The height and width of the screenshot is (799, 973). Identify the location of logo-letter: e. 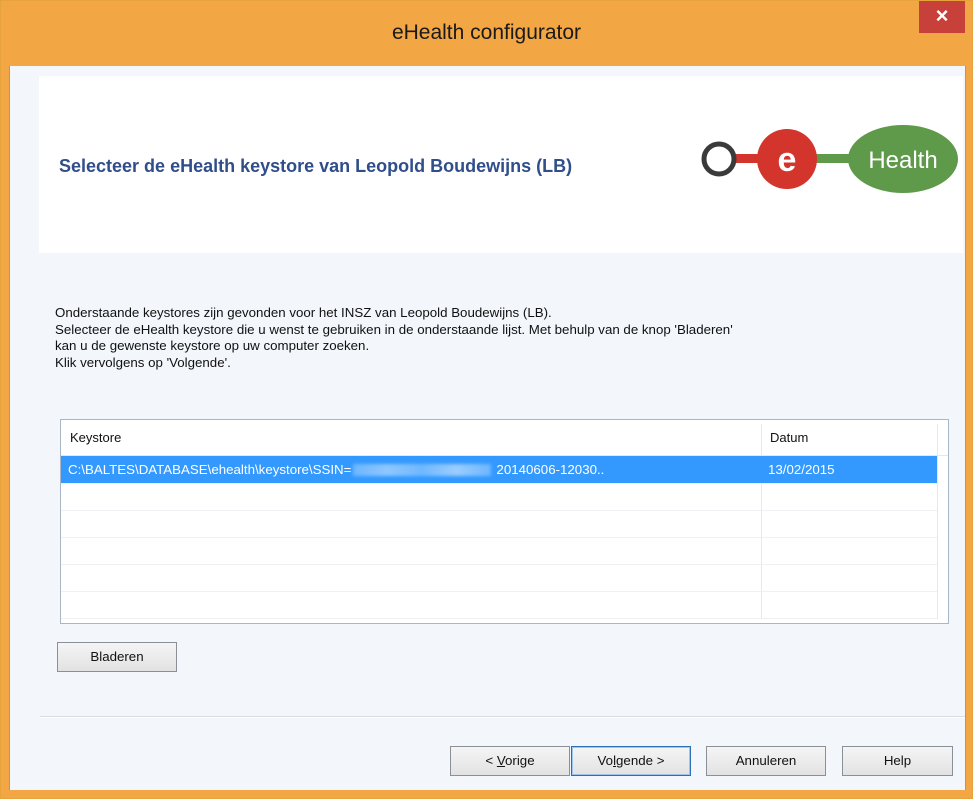
(787, 160).